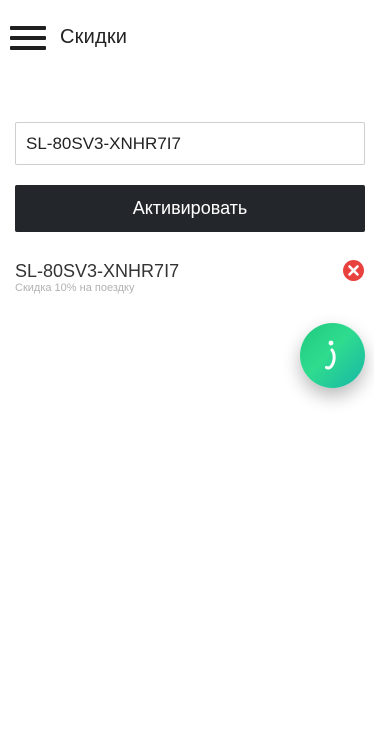  What do you see at coordinates (190, 278) in the screenshot?
I see `promo-list-item: SL-80SV3-XNHR7I7 Скидка 10% на поездку` at bounding box center [190, 278].